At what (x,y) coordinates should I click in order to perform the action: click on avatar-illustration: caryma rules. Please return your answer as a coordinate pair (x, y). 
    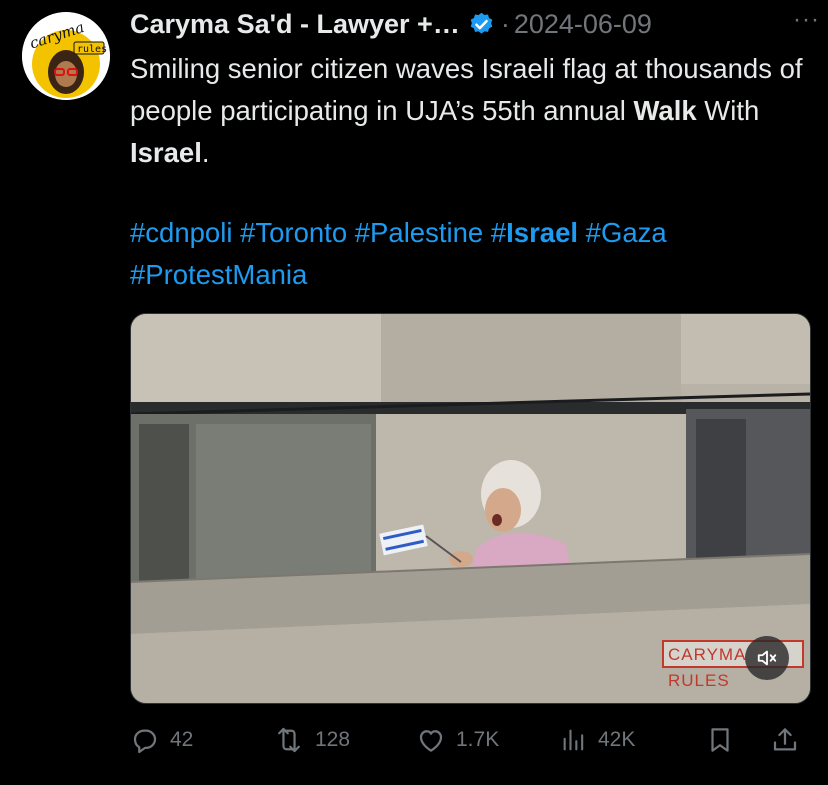
    Looking at the image, I should click on (66, 56).